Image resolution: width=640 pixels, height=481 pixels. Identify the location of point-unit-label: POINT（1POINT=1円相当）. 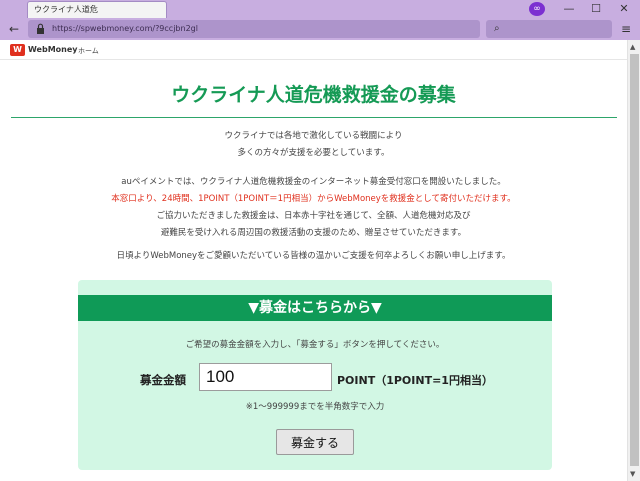
(415, 380).